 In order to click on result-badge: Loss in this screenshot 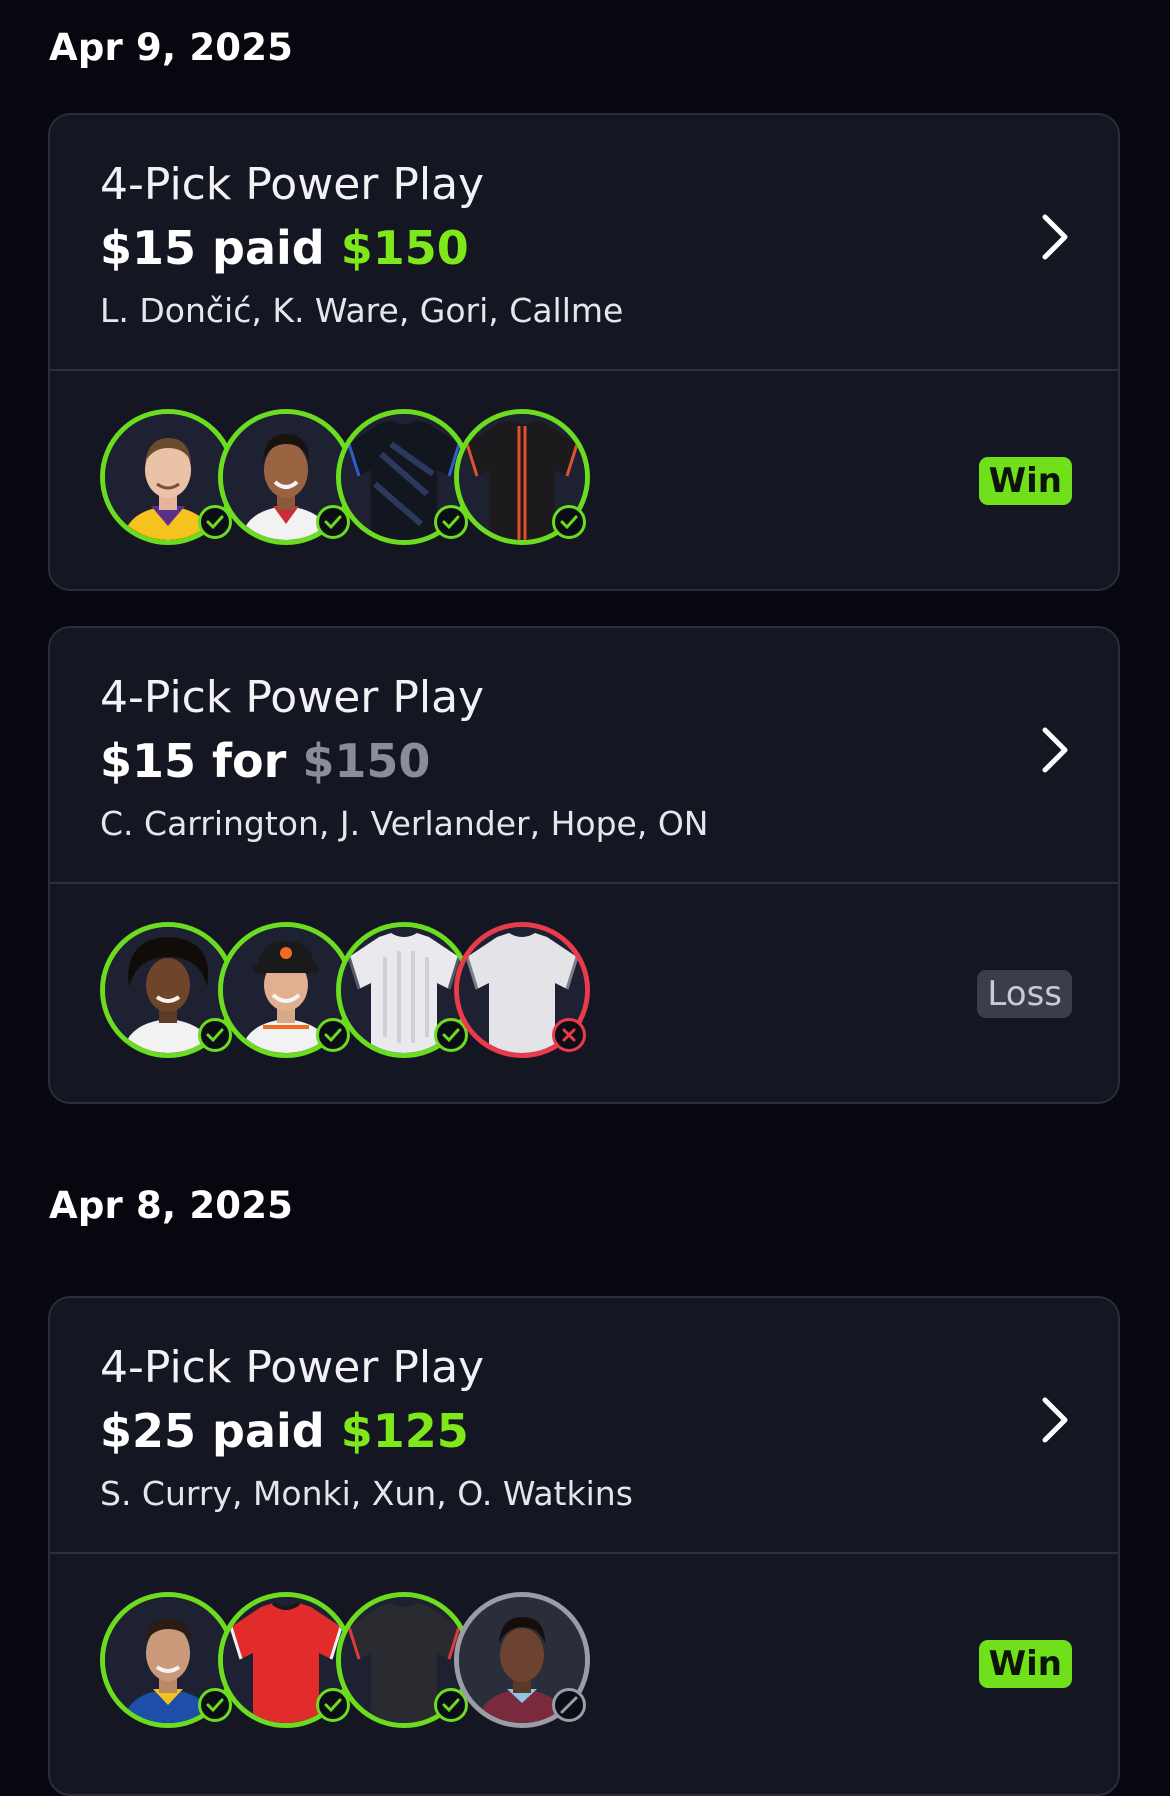, I will do `click(1024, 994)`.